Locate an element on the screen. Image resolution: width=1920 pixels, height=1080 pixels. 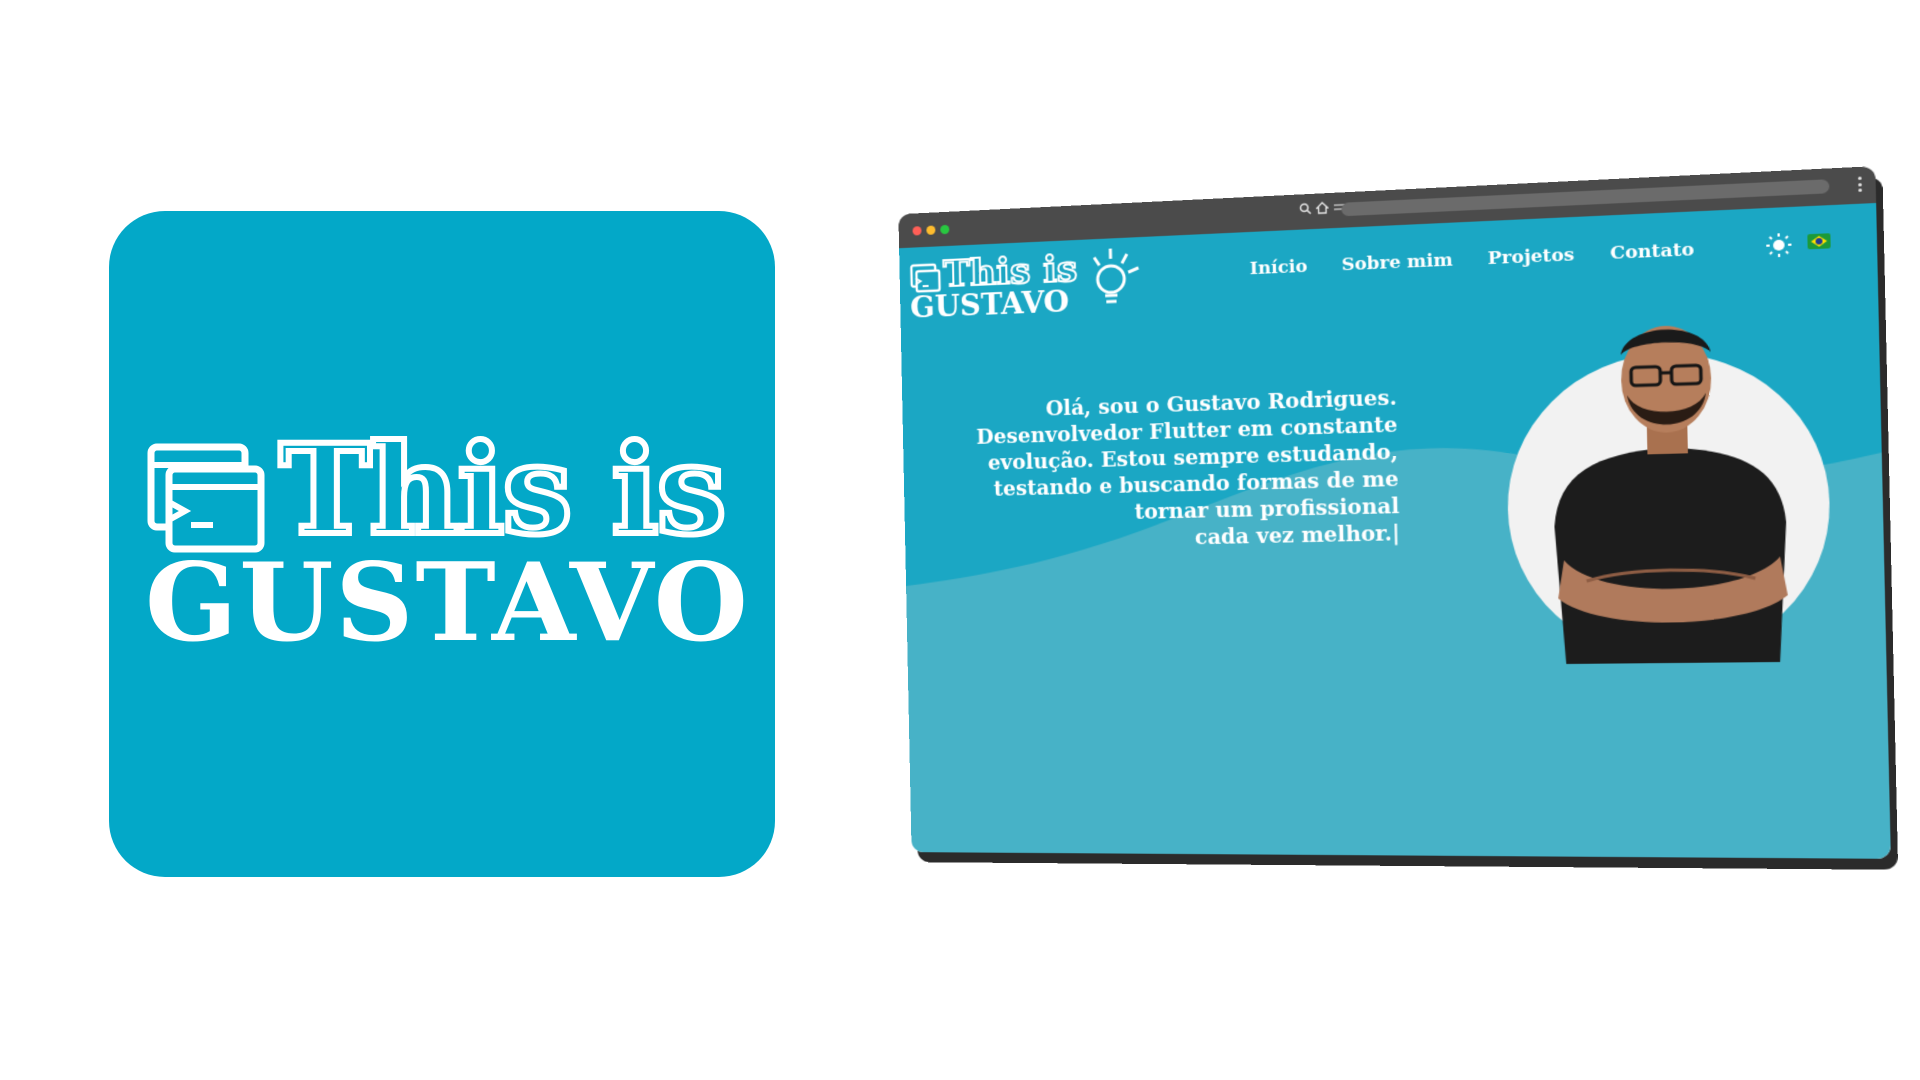
minimize-window-dot is located at coordinates (931, 230).